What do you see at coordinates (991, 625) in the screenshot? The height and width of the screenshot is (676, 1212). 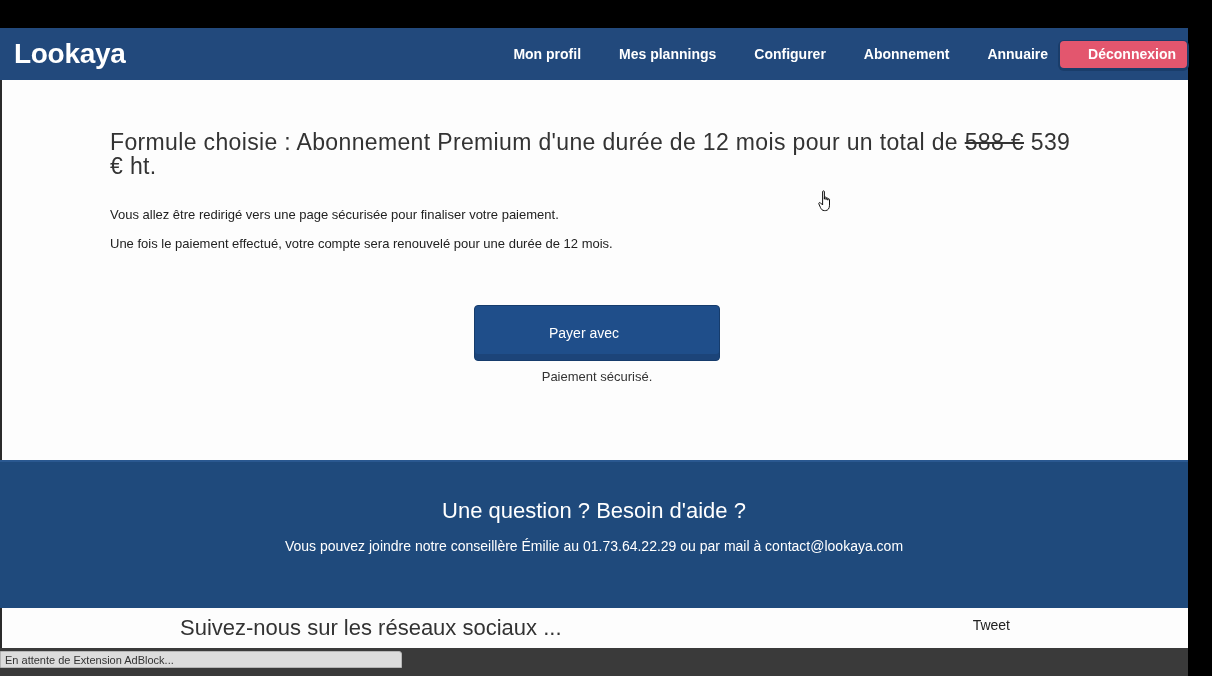 I see `tweet-link: Tweet` at bounding box center [991, 625].